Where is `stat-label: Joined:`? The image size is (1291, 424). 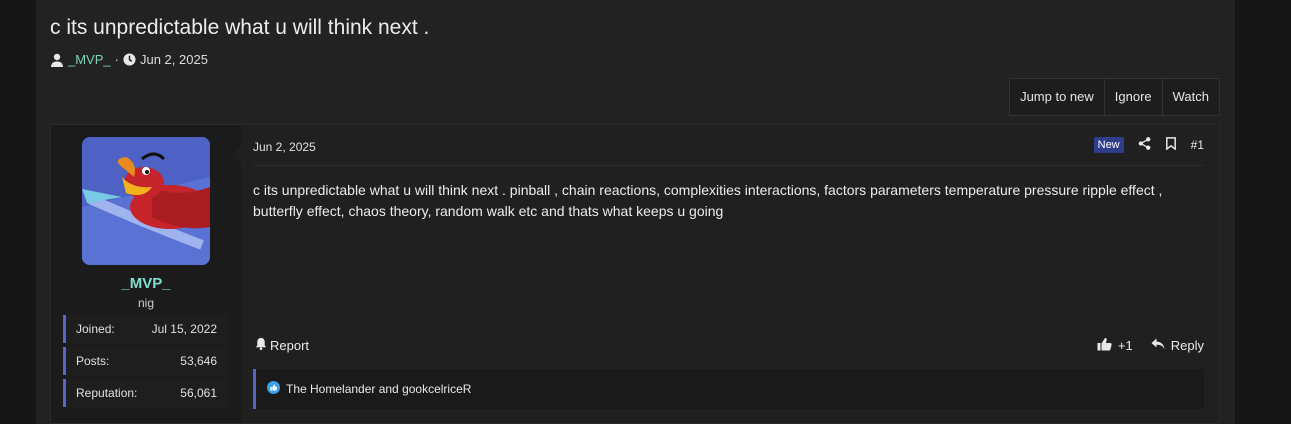
stat-label: Joined: is located at coordinates (95, 329).